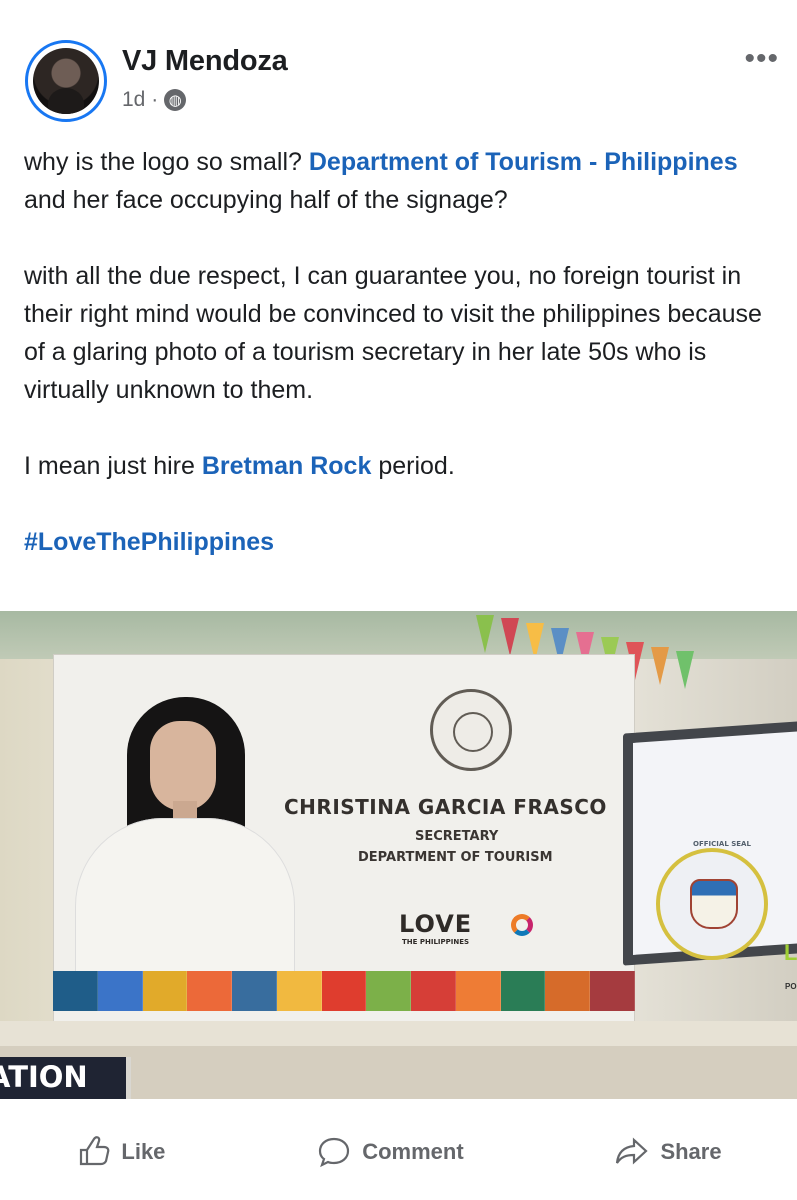 This screenshot has height=1200, width=797. What do you see at coordinates (143, 1151) in the screenshot?
I see `like-label: Like` at bounding box center [143, 1151].